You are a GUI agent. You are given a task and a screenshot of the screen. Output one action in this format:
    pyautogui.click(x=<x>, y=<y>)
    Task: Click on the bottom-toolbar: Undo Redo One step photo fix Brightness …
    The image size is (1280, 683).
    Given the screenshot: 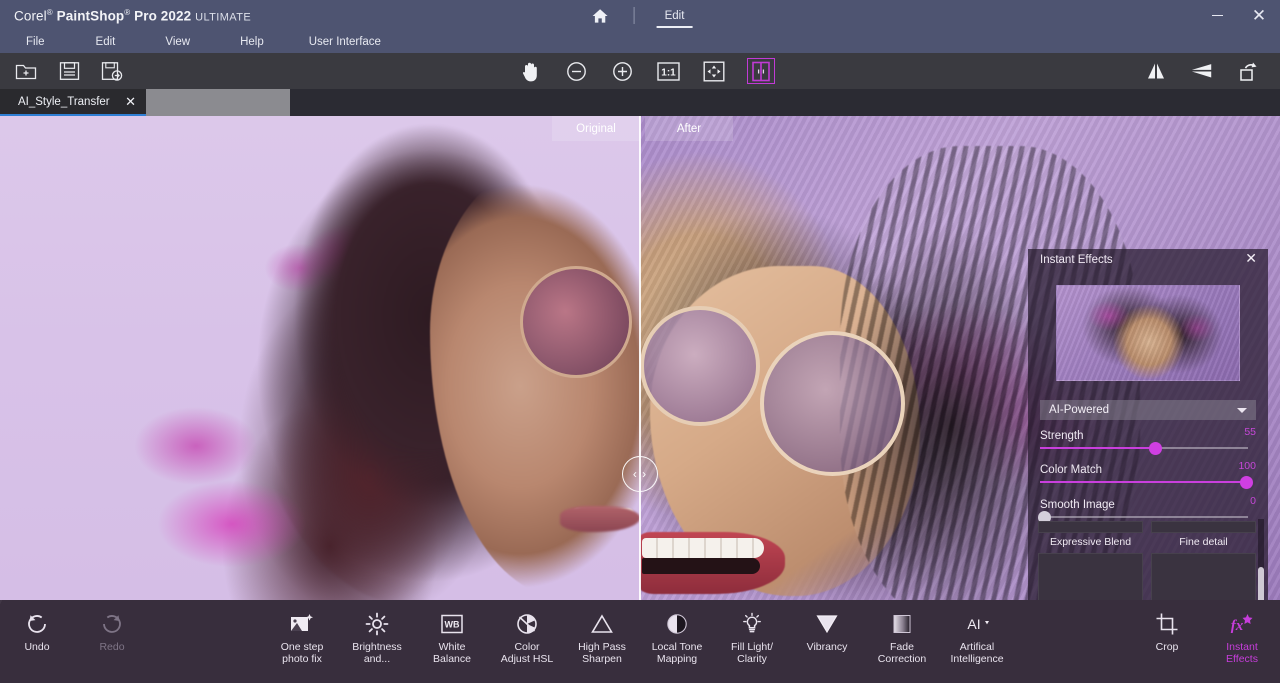 What is the action you would take?
    pyautogui.click(x=640, y=641)
    